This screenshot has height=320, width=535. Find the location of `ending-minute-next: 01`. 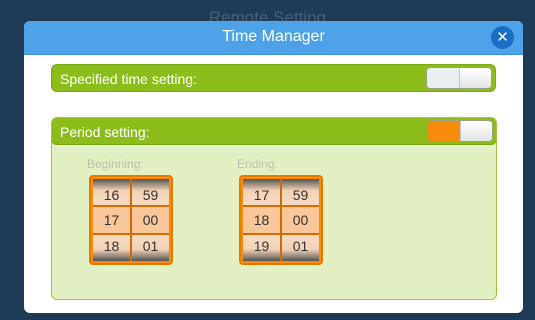

ending-minute-next: 01 is located at coordinates (300, 248).